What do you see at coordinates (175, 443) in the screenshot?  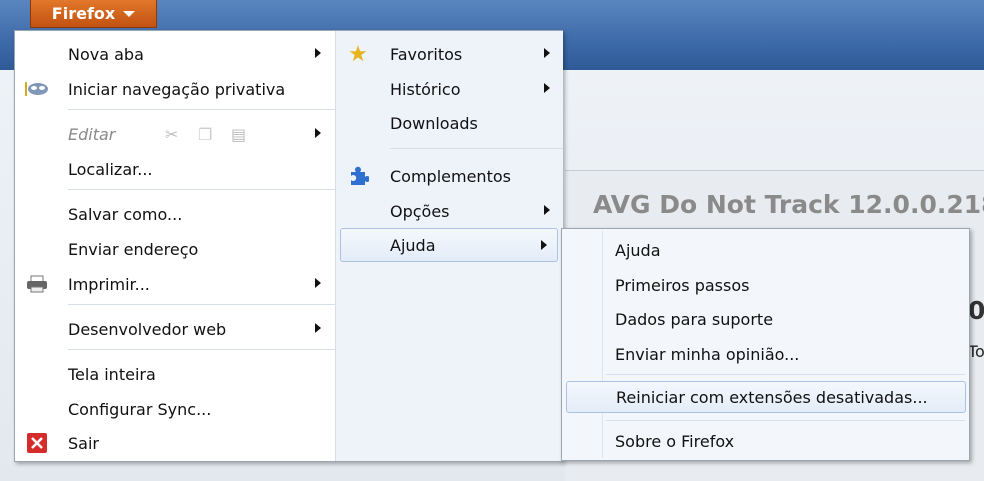 I see `menu-item-exit: Sair` at bounding box center [175, 443].